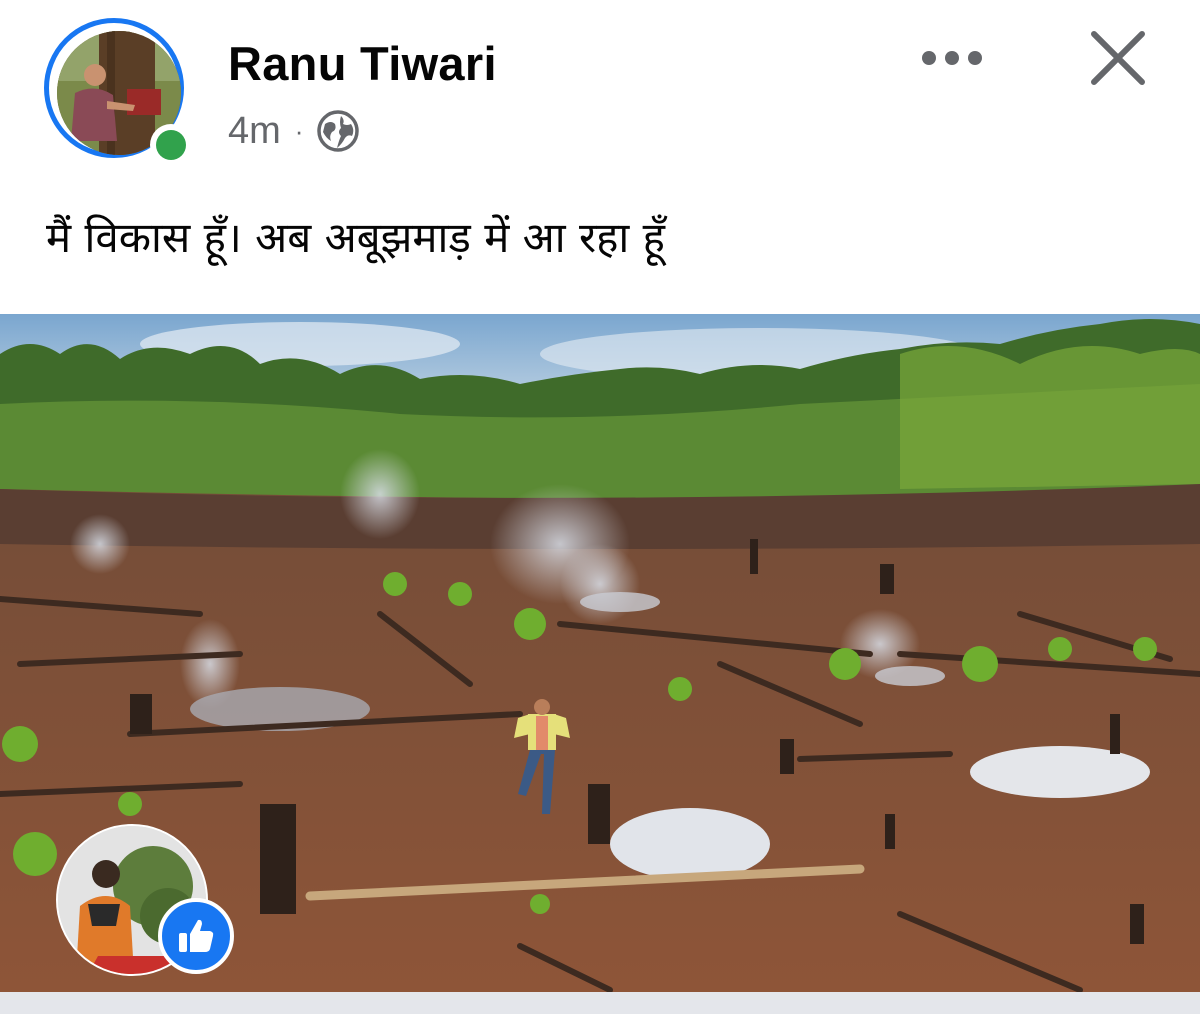 The height and width of the screenshot is (1014, 1200). What do you see at coordinates (355, 237) in the screenshot?
I see `post-caption: मैं विकास हूँ। अब अबूझमाड़ में आ रहा हूँ` at bounding box center [355, 237].